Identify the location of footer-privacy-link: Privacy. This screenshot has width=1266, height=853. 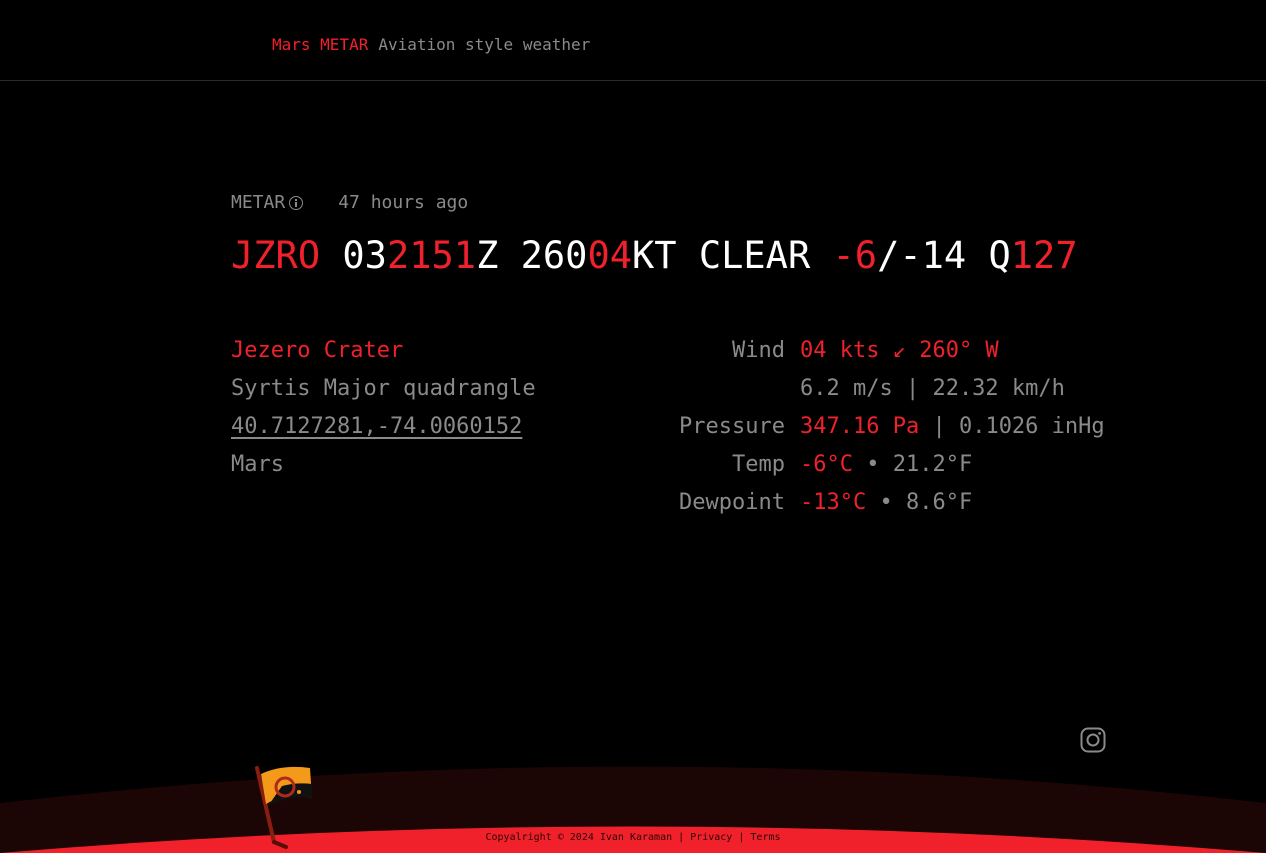
(711, 837).